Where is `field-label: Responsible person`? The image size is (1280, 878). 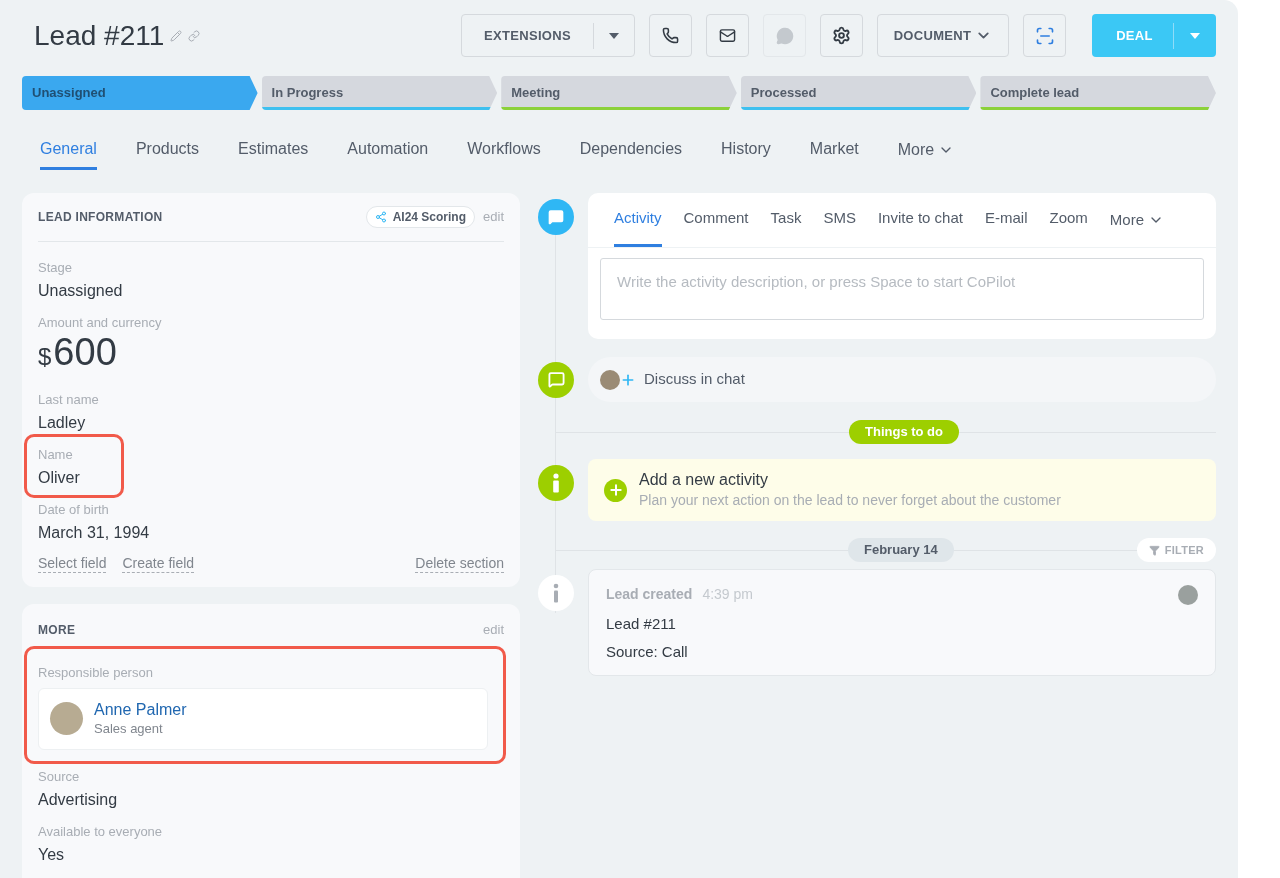 field-label: Responsible person is located at coordinates (96, 672).